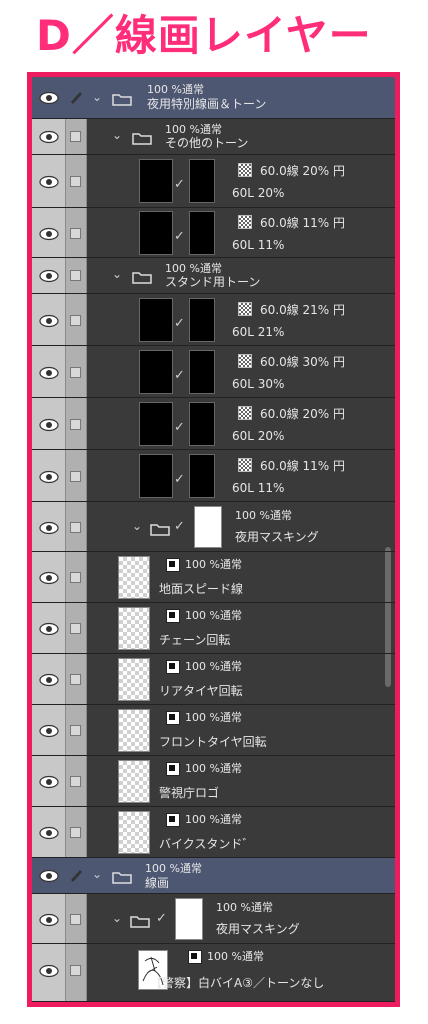 This screenshot has width=428, height=1024. What do you see at coordinates (213, 577) in the screenshot?
I see `layer-row-raster: 100 %通常 地面スピード線` at bounding box center [213, 577].